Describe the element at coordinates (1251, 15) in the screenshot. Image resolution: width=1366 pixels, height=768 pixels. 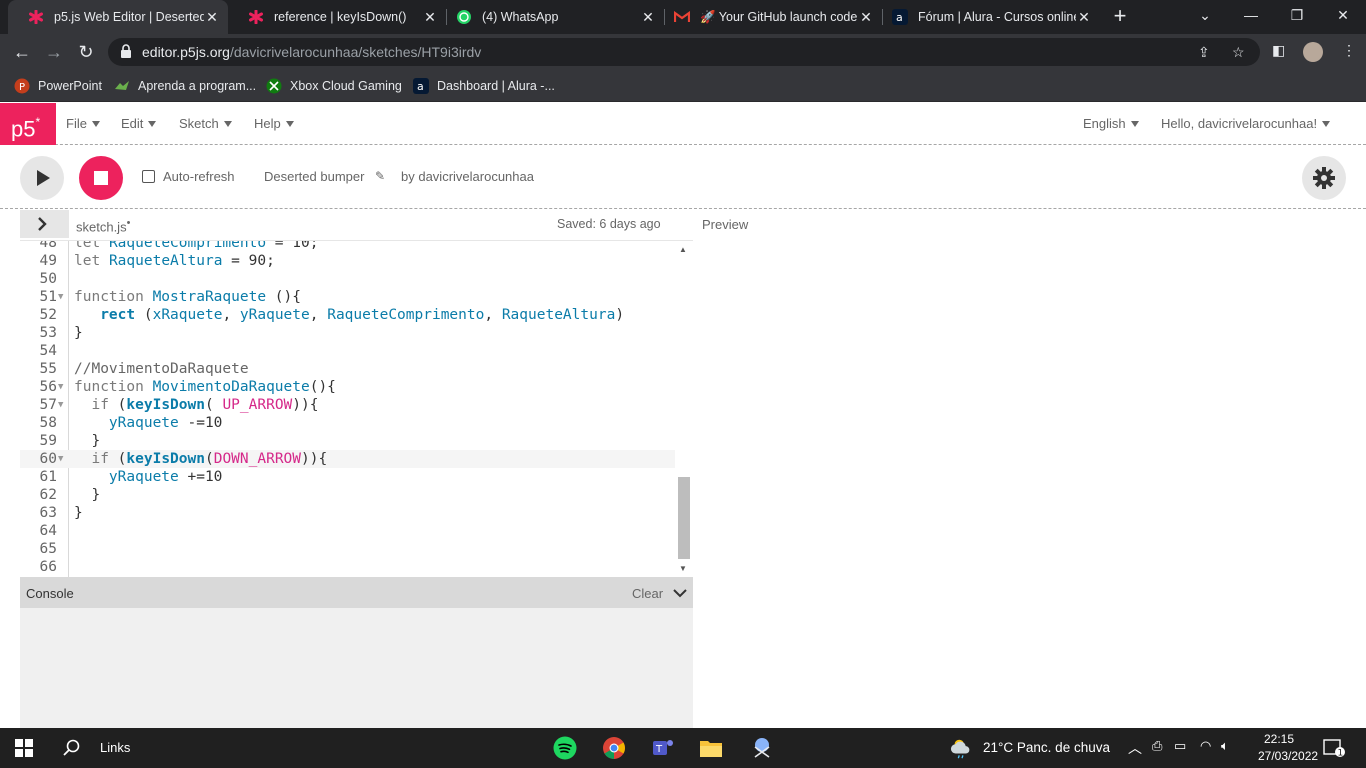
I see `minimize-button: —` at that location.